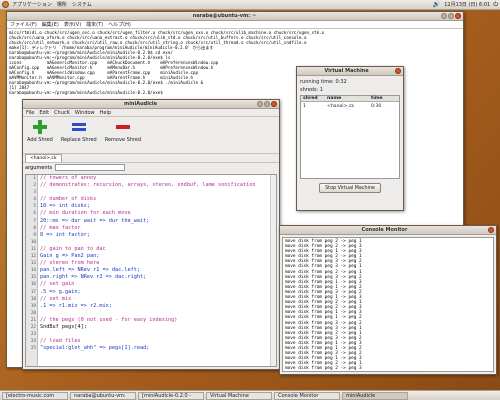 The image size is (500, 400). Describe the element at coordinates (436, 4) in the screenshot. I see `volume-icon: 🔊` at that location.